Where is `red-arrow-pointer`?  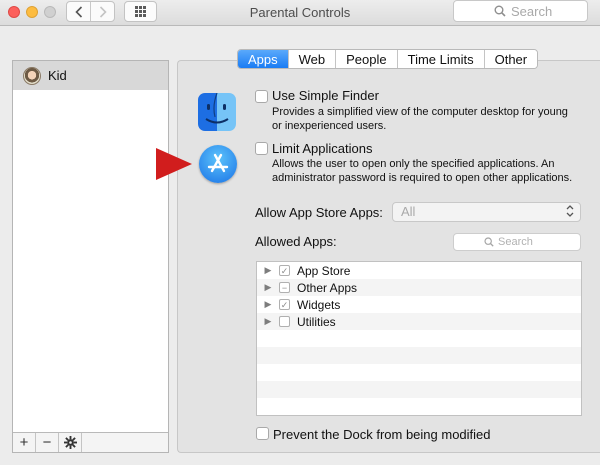
red-arrow-pointer is located at coordinates (174, 164).